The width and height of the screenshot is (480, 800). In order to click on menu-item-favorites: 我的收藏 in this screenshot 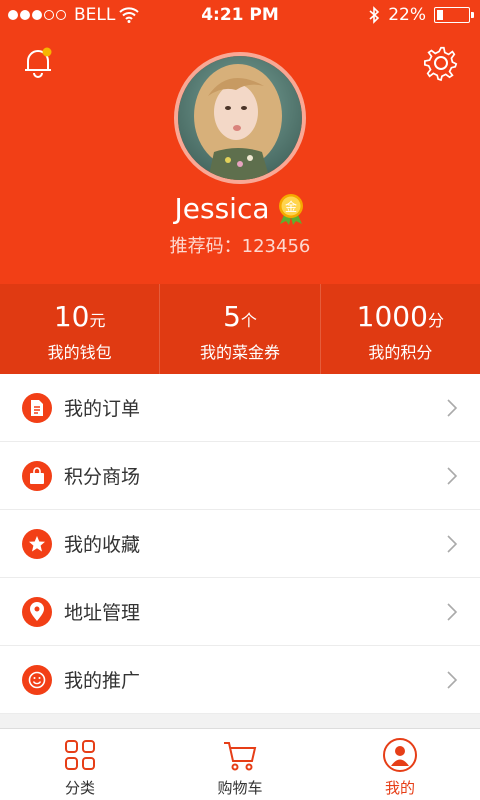, I will do `click(240, 544)`.